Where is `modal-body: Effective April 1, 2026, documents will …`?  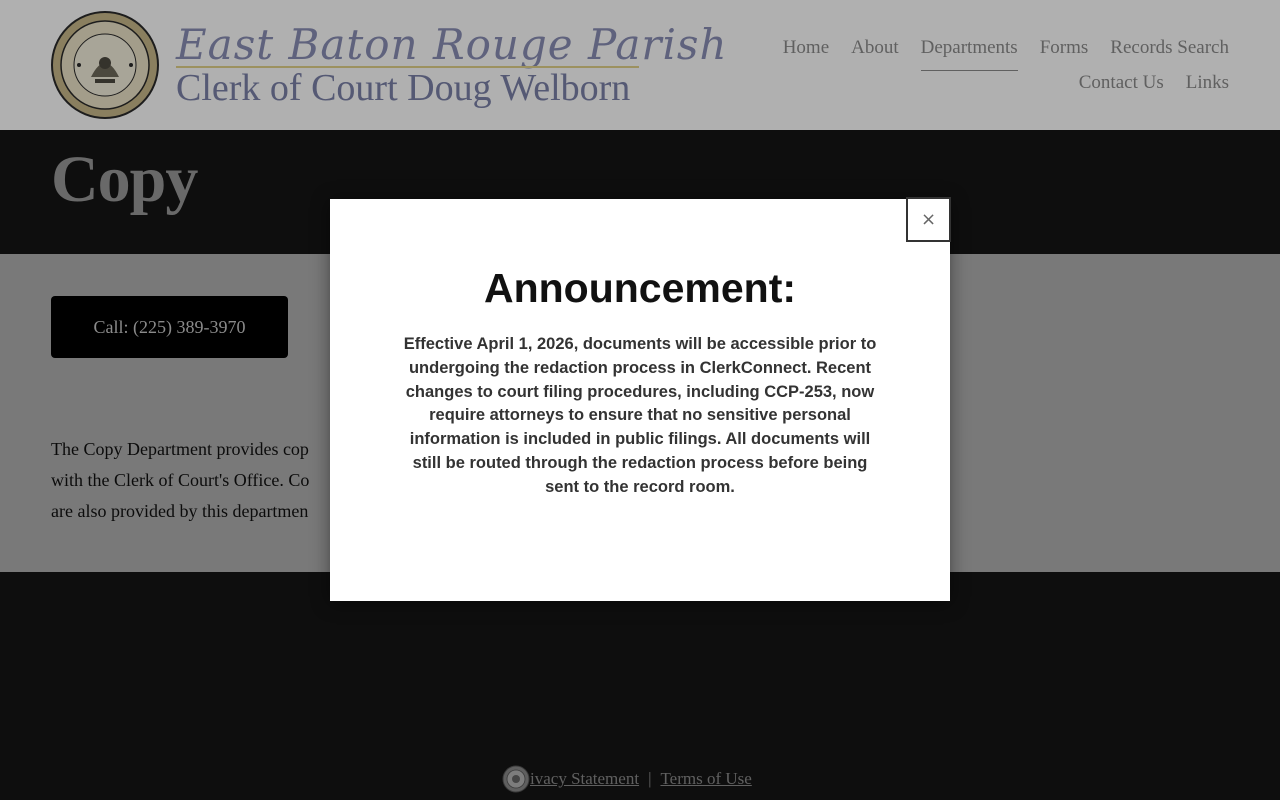
modal-body: Effective April 1, 2026, documents will … is located at coordinates (640, 415).